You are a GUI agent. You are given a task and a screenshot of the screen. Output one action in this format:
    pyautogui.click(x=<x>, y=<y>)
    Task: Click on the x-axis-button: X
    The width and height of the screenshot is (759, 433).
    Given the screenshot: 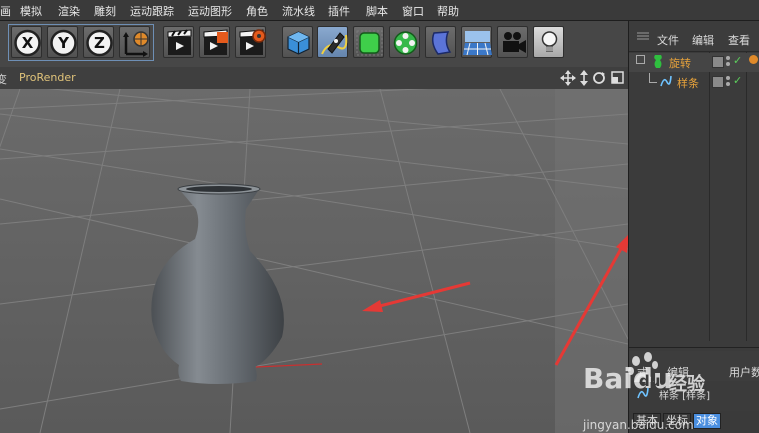 What is the action you would take?
    pyautogui.click(x=26, y=42)
    